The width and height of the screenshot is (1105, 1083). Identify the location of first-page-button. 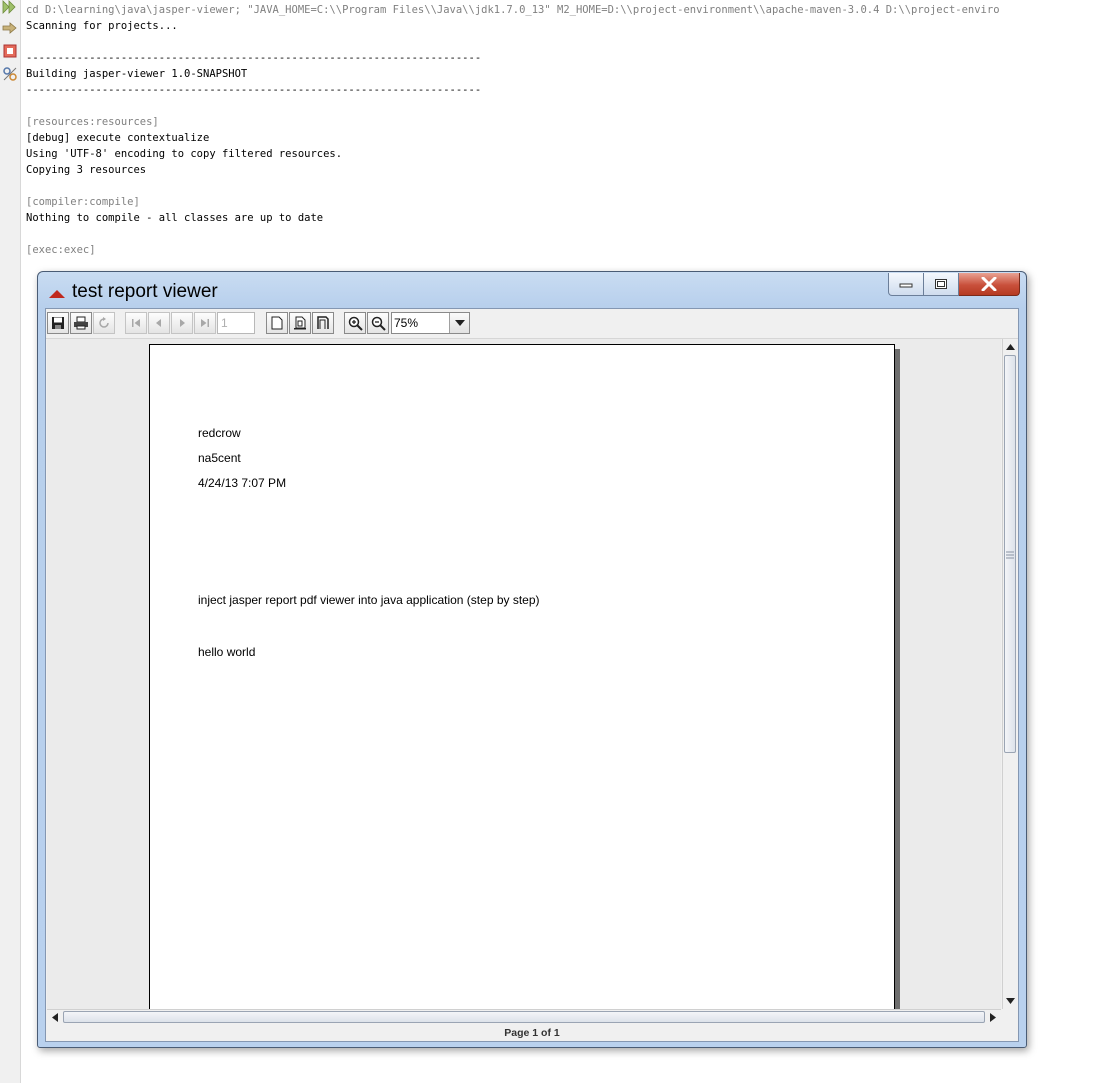
(136, 323).